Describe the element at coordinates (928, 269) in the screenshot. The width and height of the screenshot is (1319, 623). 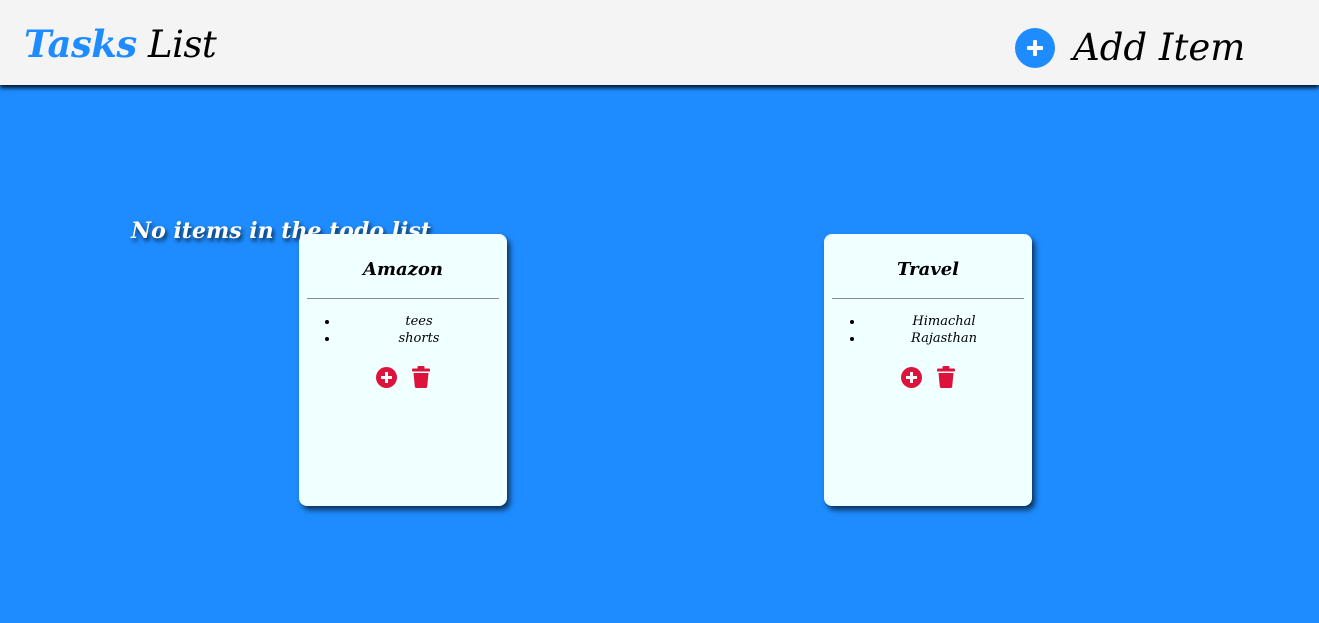
I see `card-title: Travel` at that location.